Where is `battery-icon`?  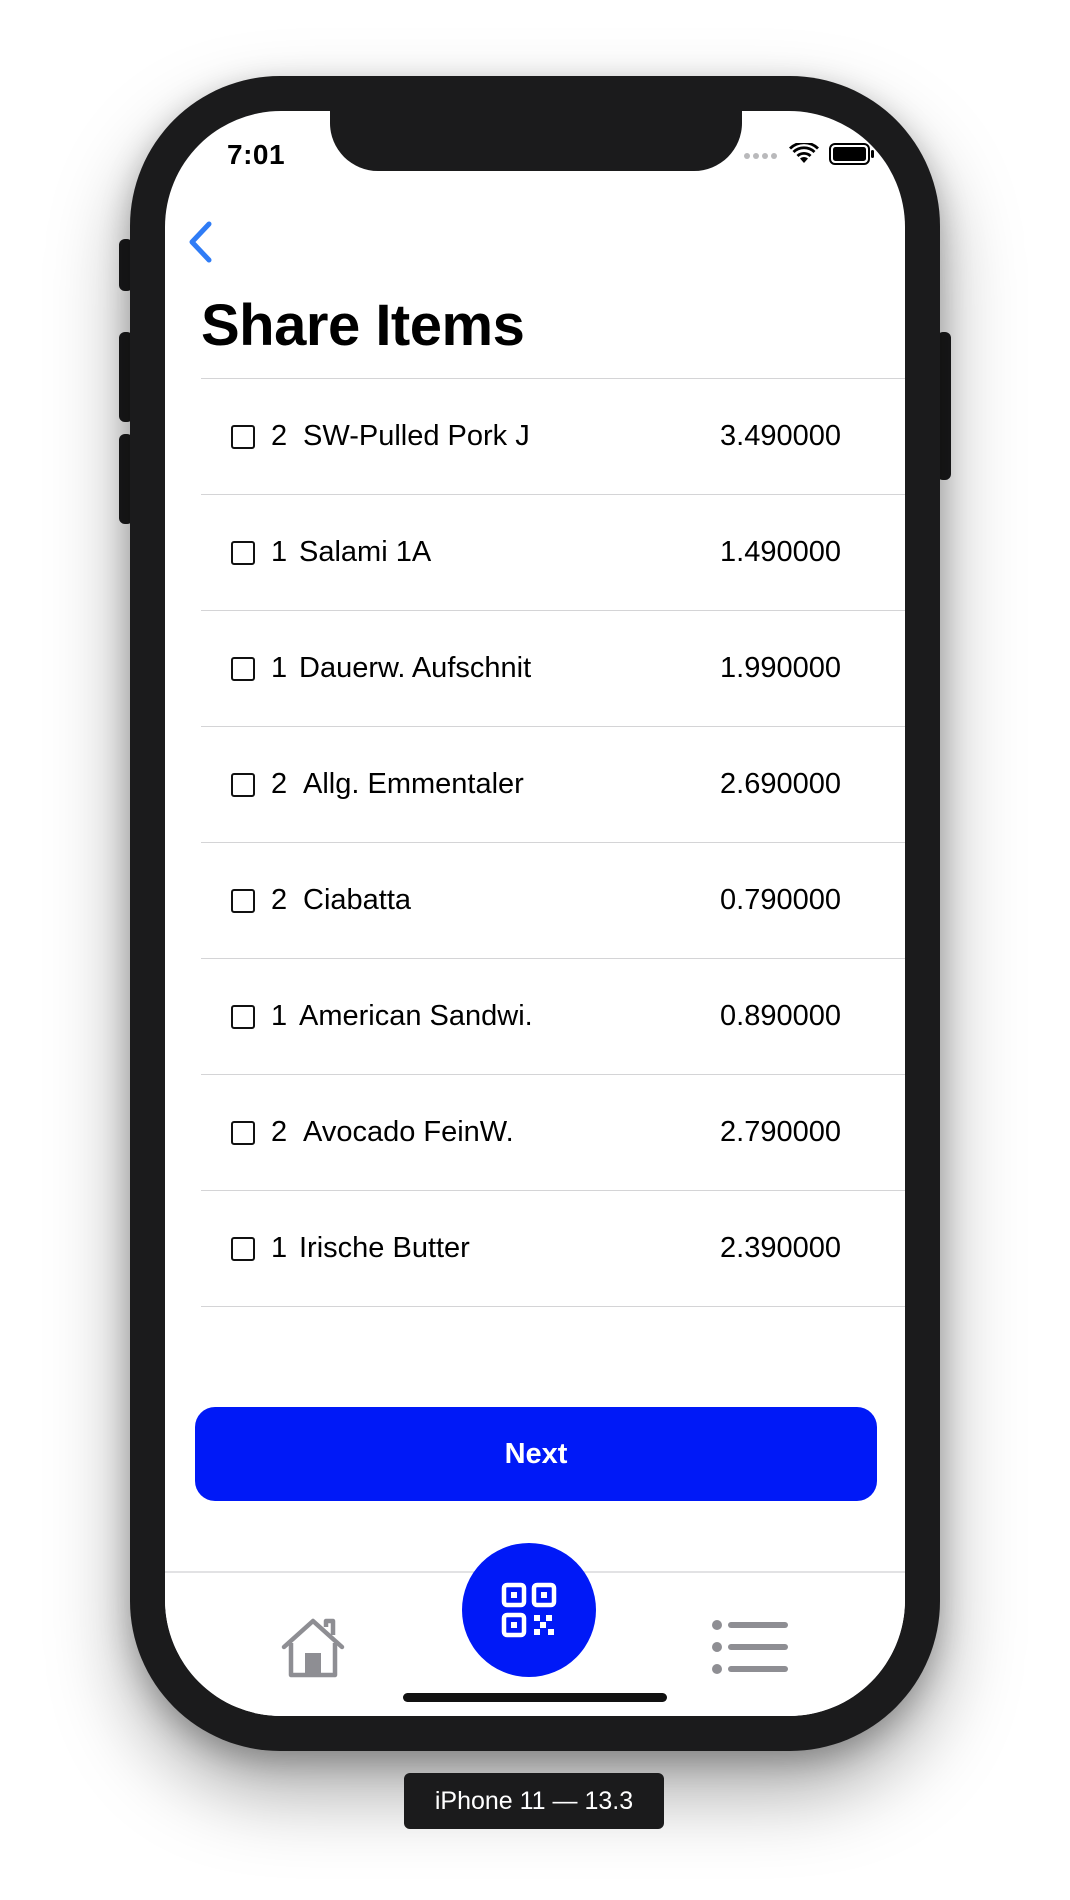 battery-icon is located at coordinates (851, 154).